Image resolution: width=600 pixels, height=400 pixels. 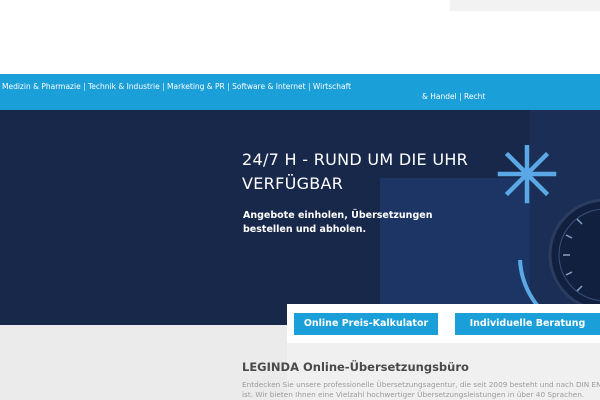 I want to click on hero-subtitle-line-2: bestellen und abholen., so click(x=305, y=229).